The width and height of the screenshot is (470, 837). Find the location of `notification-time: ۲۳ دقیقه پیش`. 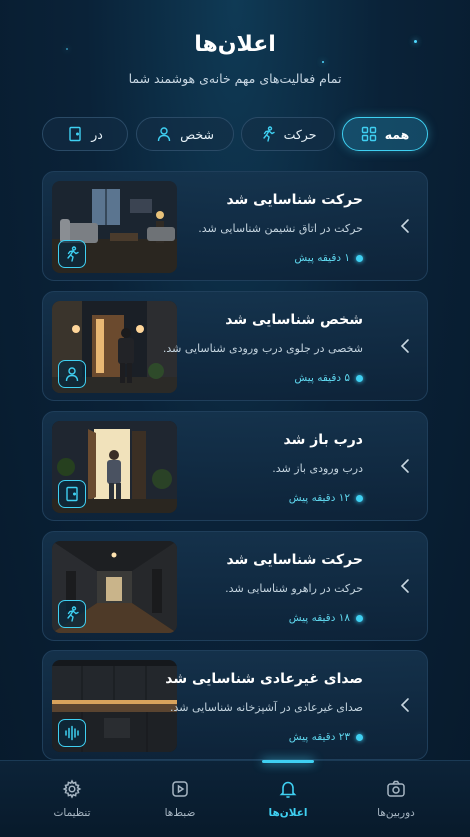

notification-time: ۲۳ دقیقه پیش is located at coordinates (326, 737).